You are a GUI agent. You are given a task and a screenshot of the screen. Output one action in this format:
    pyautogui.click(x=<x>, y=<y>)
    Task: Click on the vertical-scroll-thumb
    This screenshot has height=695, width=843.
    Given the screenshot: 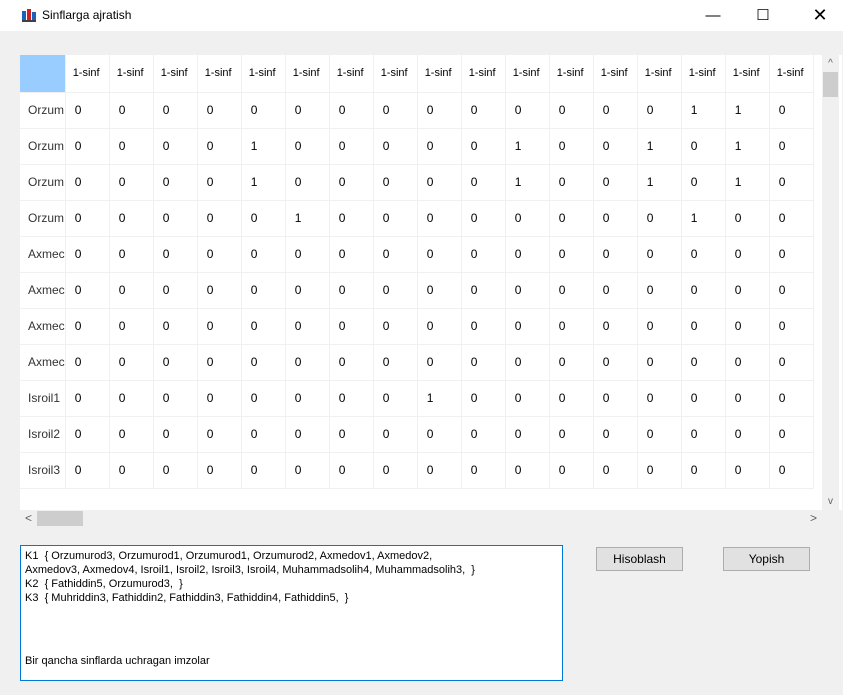 What is the action you would take?
    pyautogui.click(x=830, y=84)
    